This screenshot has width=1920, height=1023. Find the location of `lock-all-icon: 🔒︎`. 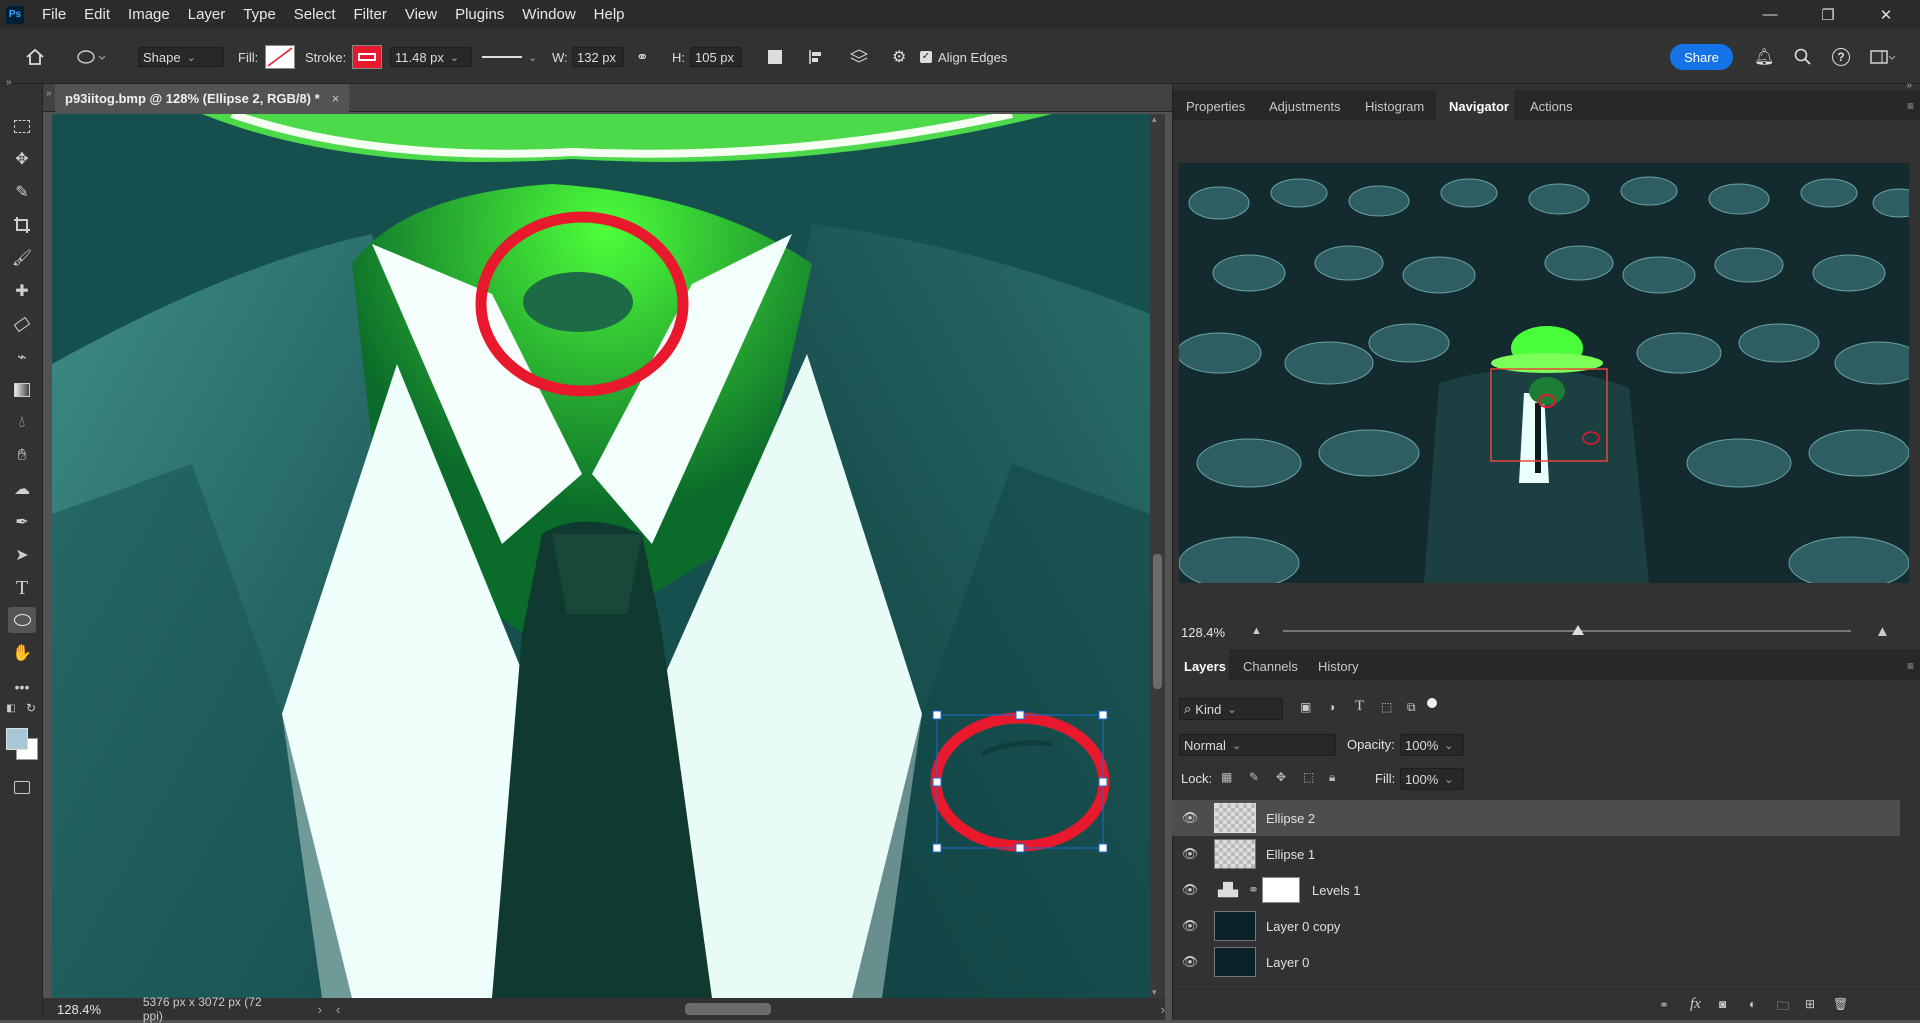

lock-all-icon: 🔒︎ is located at coordinates (1332, 777).